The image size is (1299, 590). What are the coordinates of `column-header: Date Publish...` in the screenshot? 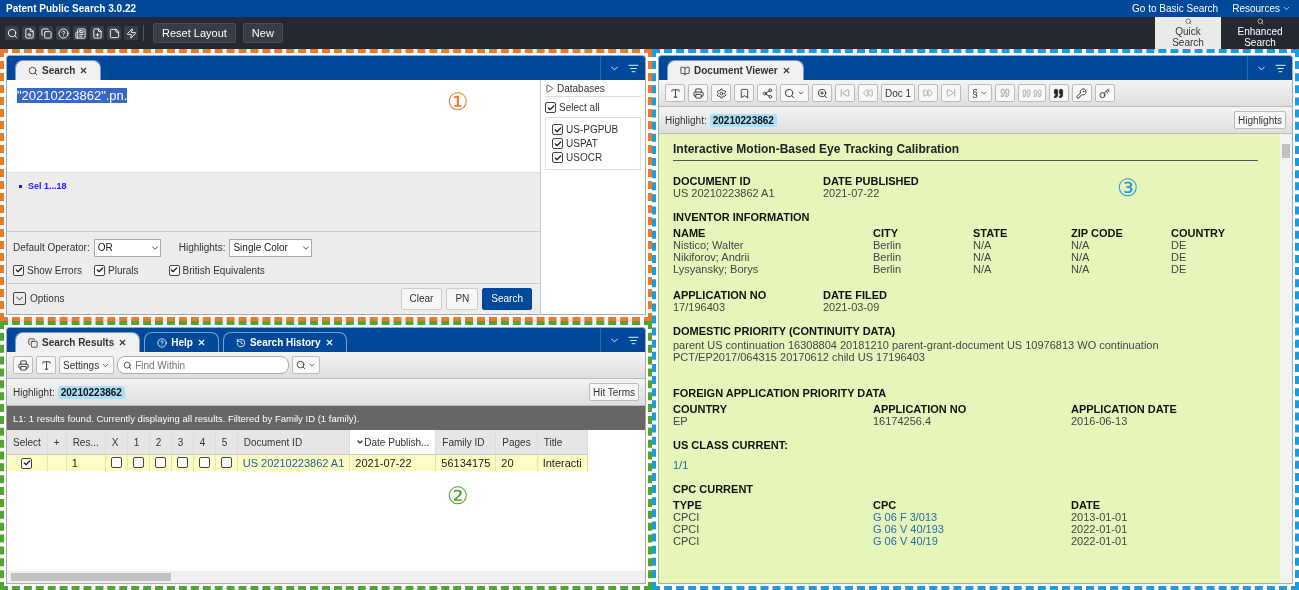 It's located at (392, 442).